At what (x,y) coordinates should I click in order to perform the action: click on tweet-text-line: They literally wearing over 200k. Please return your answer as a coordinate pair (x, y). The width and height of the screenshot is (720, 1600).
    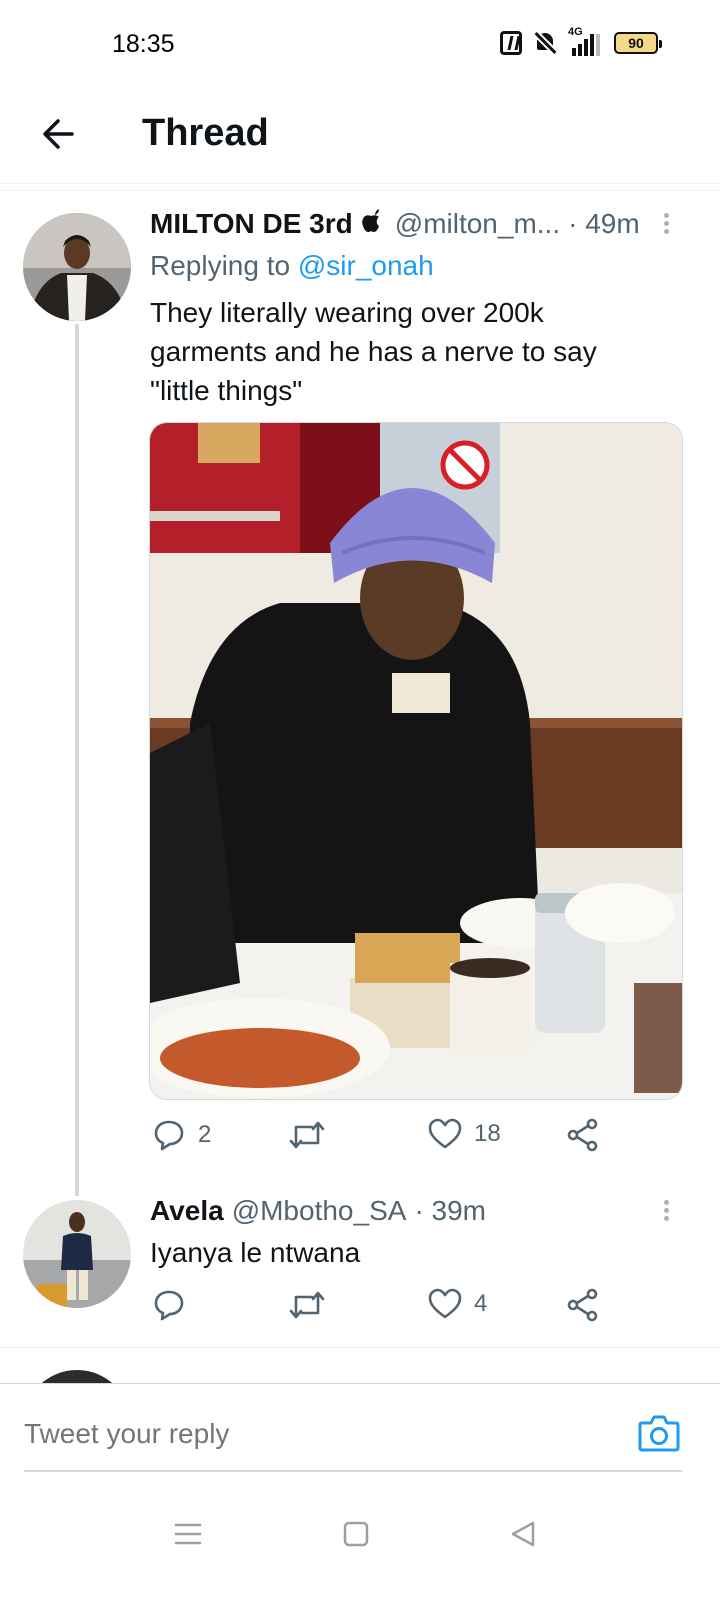
    Looking at the image, I should click on (347, 312).